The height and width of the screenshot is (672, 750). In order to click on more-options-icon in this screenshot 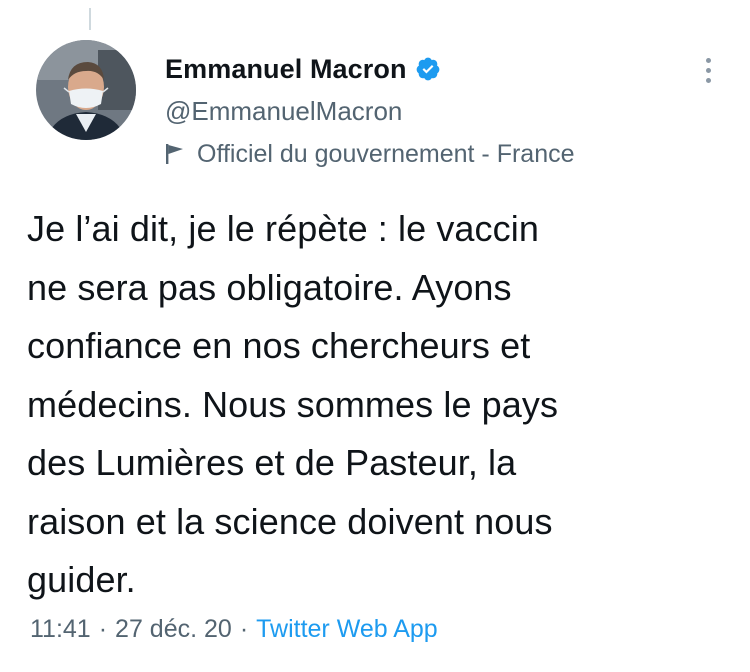, I will do `click(708, 70)`.